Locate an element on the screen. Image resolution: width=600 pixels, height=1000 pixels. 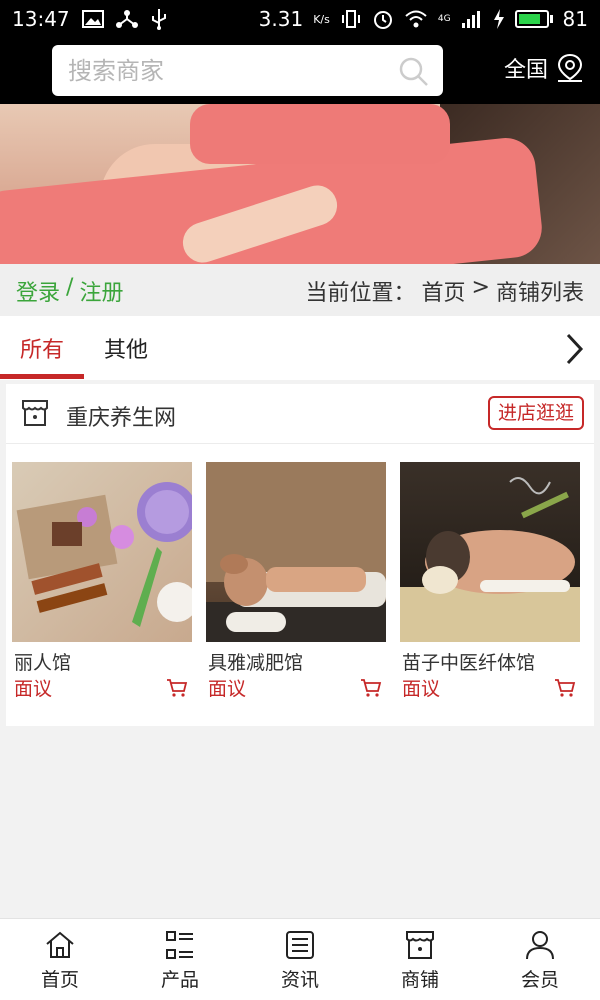
battery-percent: 81 is located at coordinates (575, 19).